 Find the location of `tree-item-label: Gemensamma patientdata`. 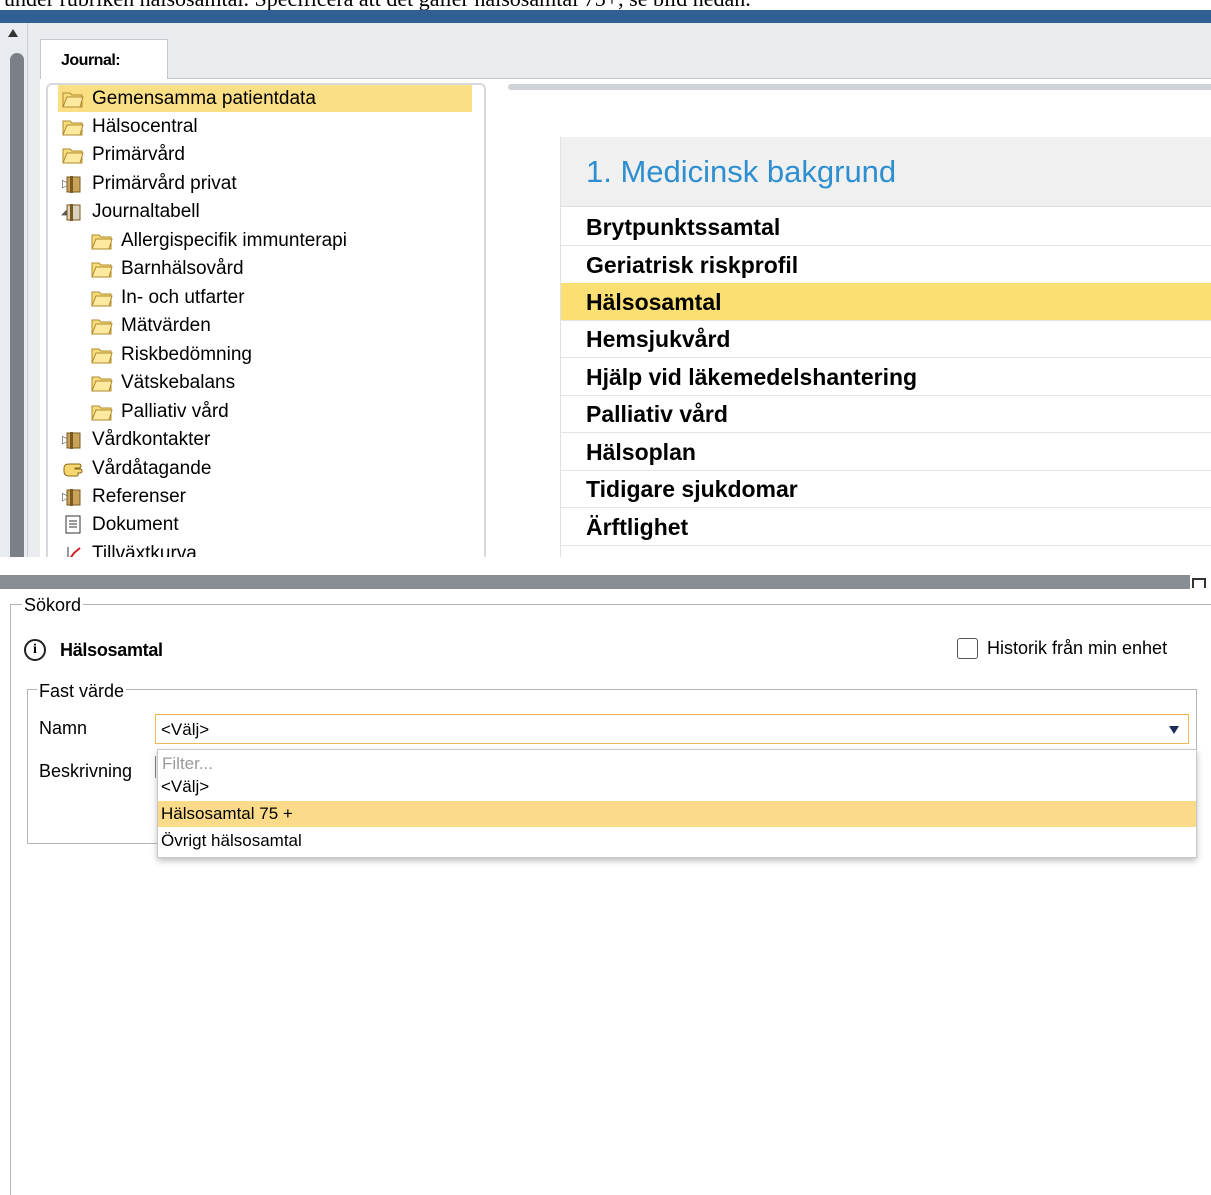

tree-item-label: Gemensamma patientdata is located at coordinates (204, 98).